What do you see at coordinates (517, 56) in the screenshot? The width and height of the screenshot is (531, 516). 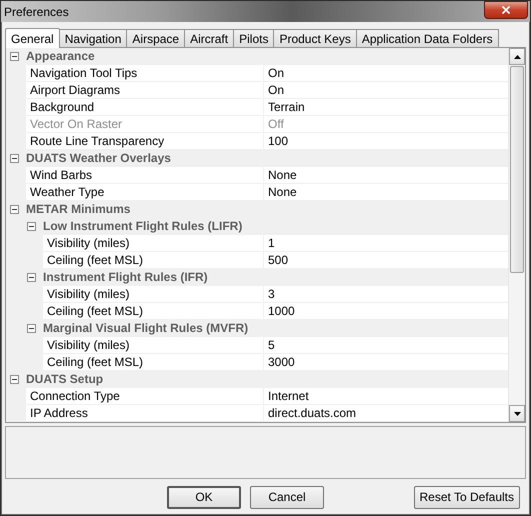 I see `scroll-up-icon` at bounding box center [517, 56].